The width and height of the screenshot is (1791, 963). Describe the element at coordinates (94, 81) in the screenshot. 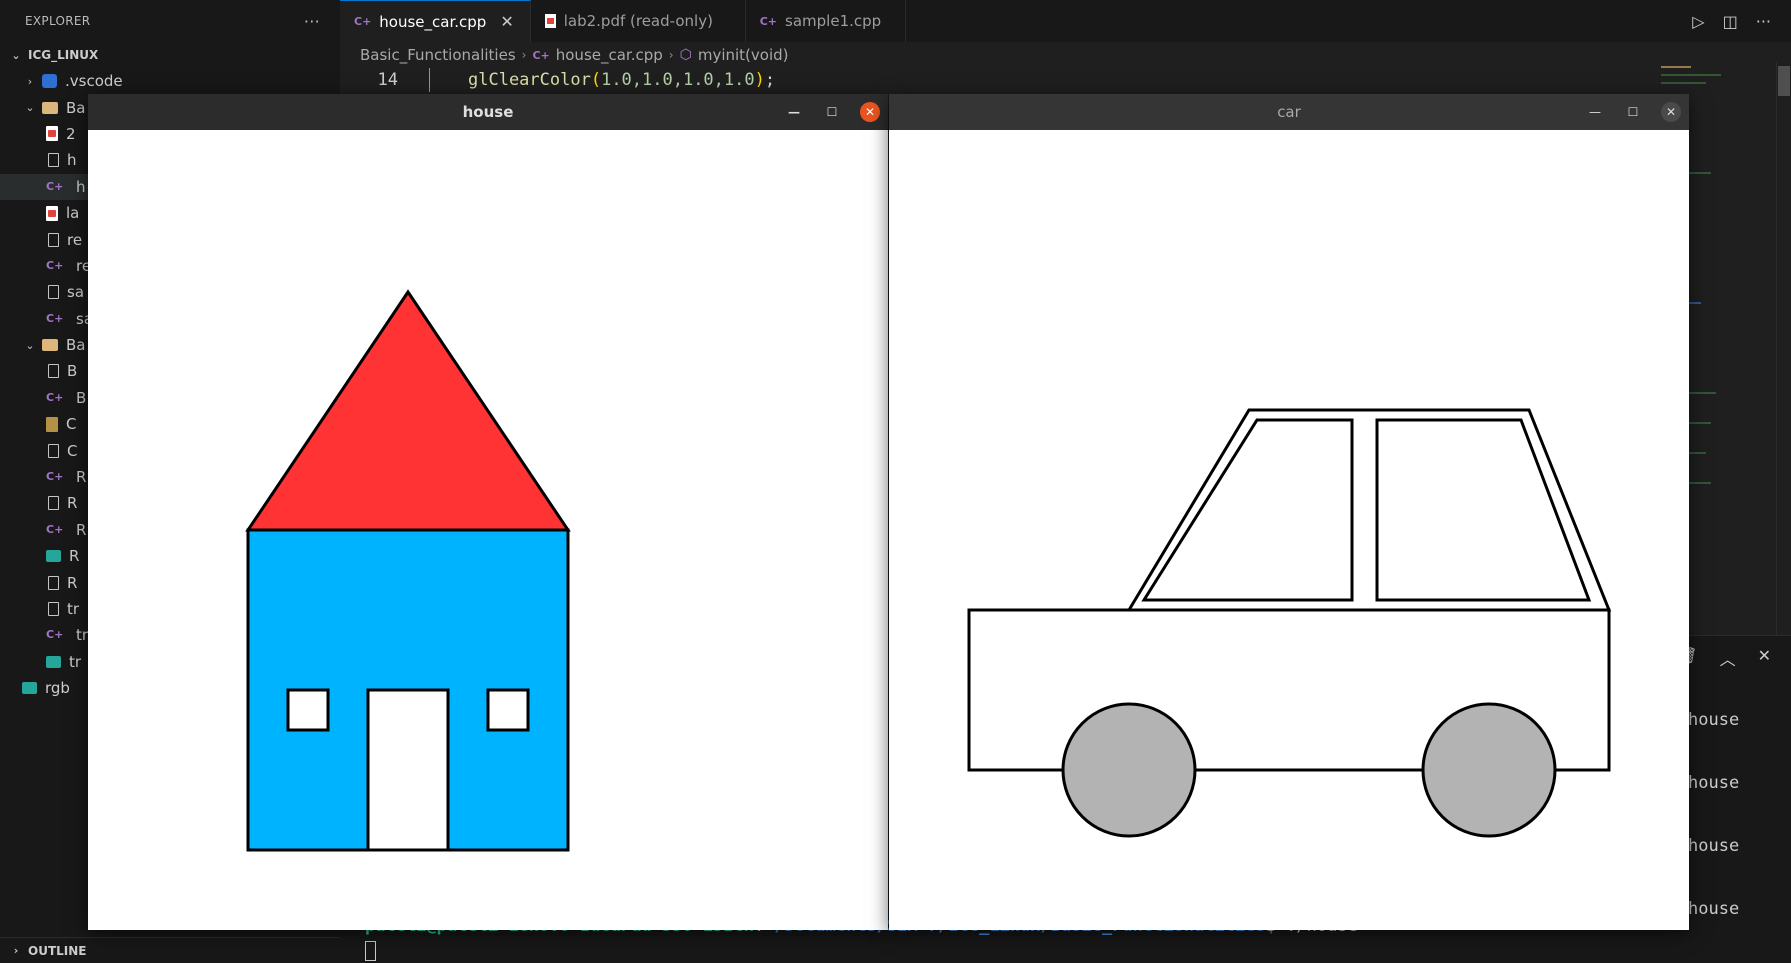

I see `sidebar-item-label: .vscode` at that location.